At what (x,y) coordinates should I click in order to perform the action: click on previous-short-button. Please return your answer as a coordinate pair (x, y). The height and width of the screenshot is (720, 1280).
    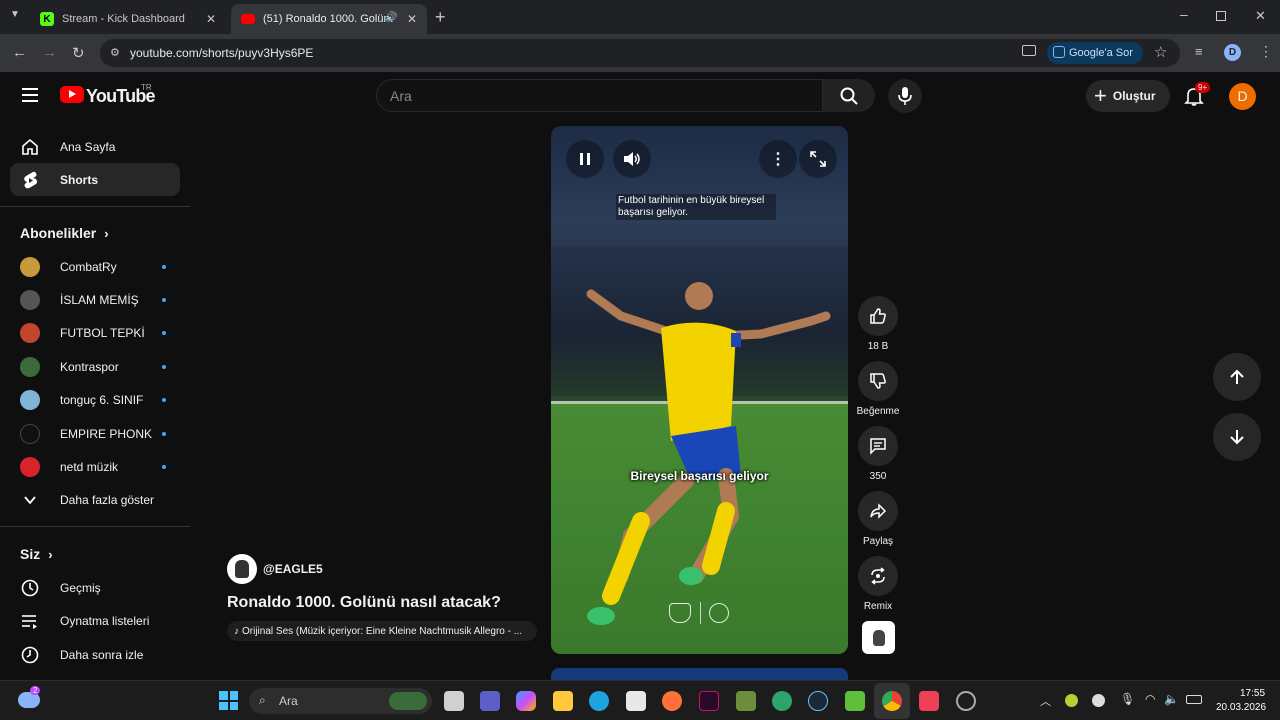
    Looking at the image, I should click on (1237, 377).